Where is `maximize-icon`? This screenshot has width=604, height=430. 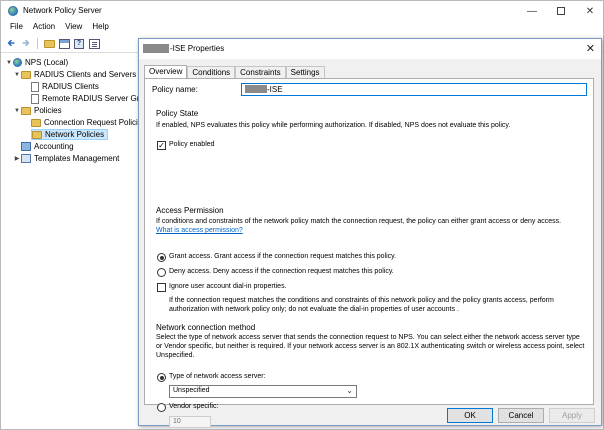
maximize-icon is located at coordinates (561, 11).